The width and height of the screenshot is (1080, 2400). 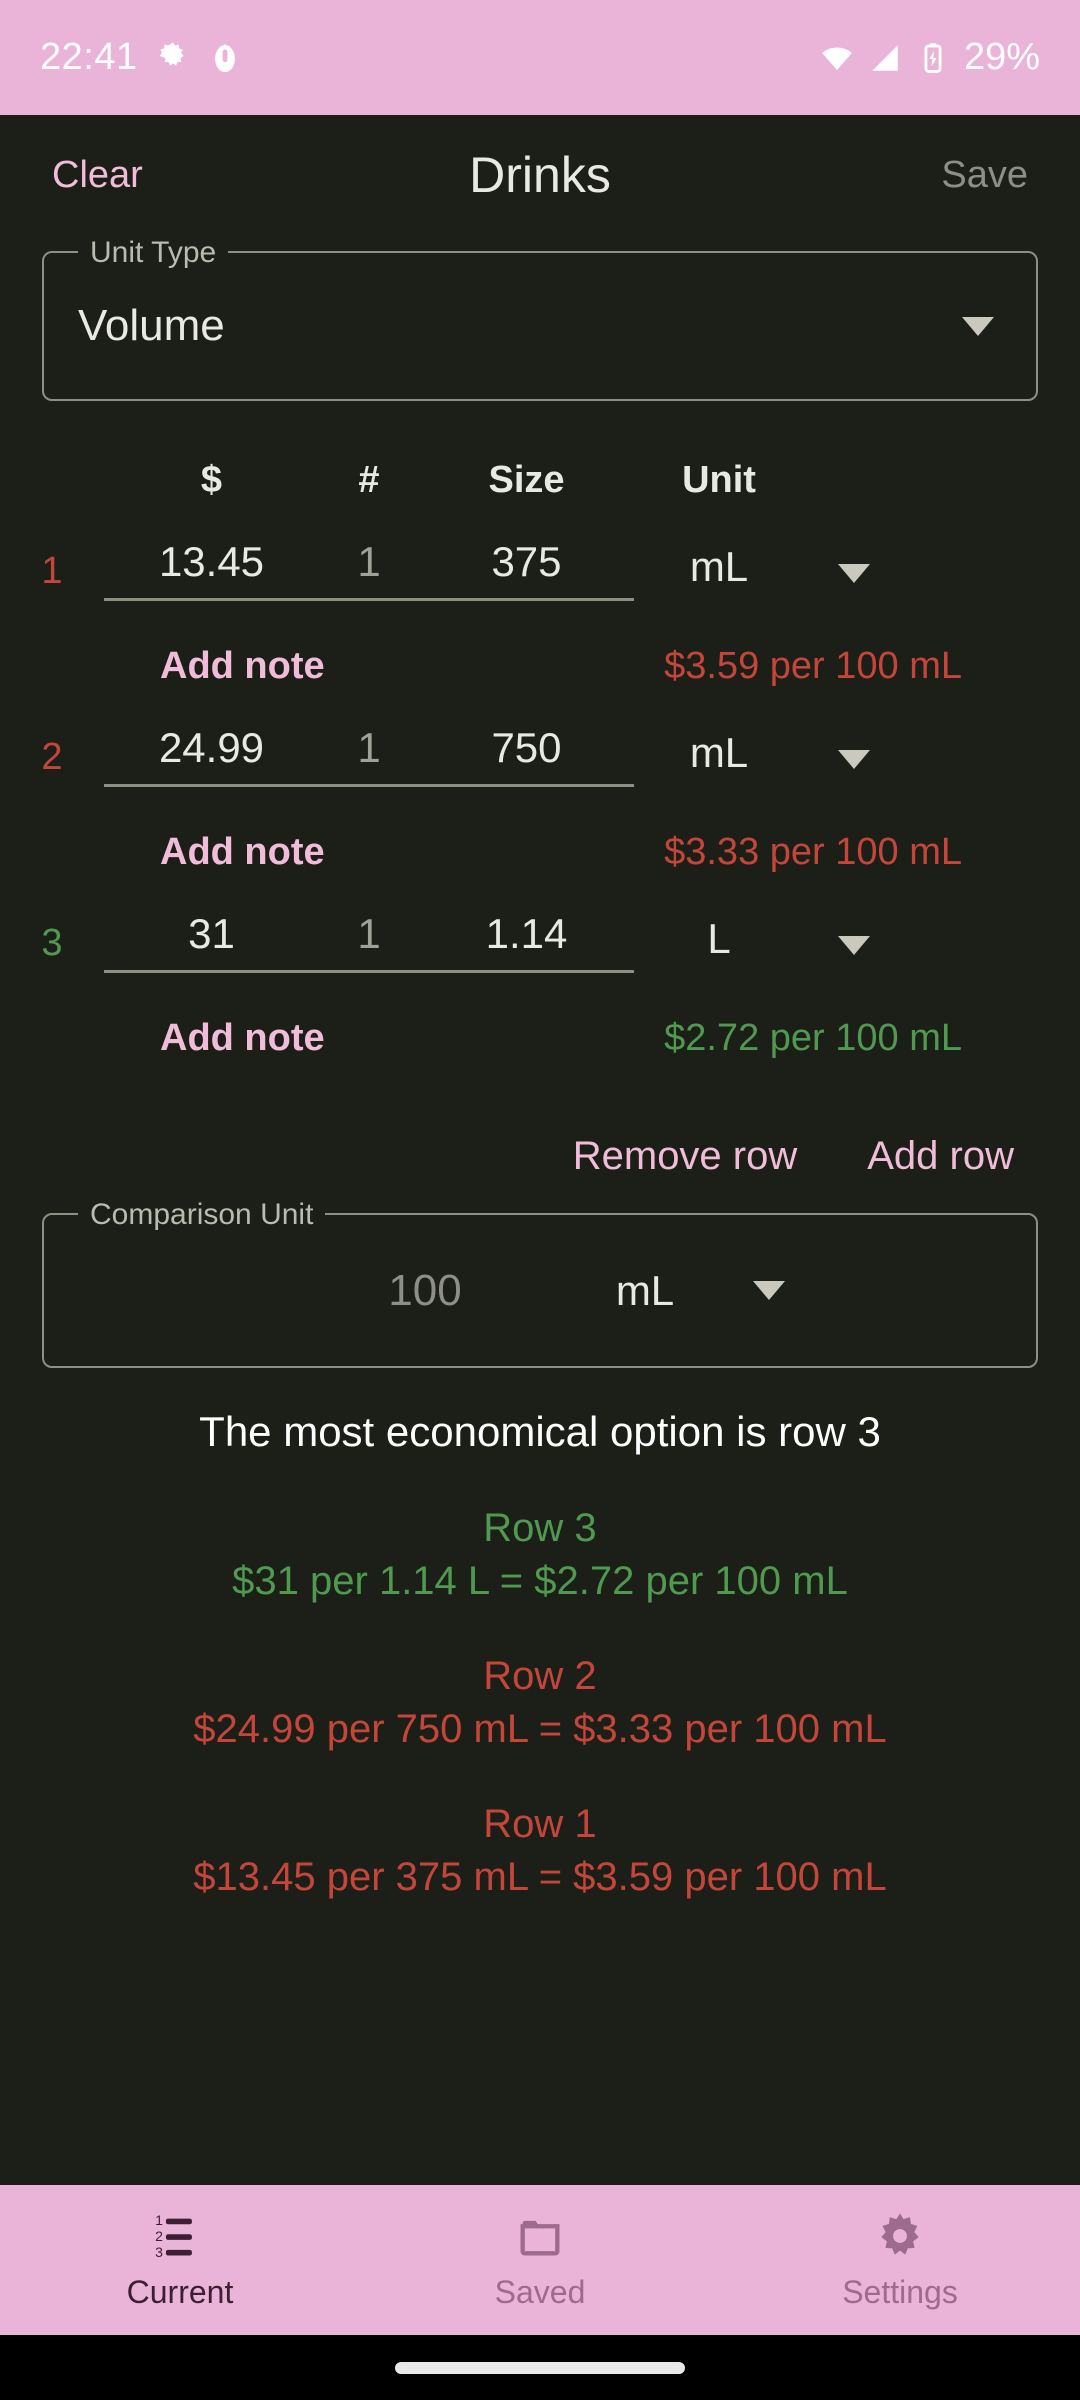 I want to click on price-input: 31, so click(x=211, y=941).